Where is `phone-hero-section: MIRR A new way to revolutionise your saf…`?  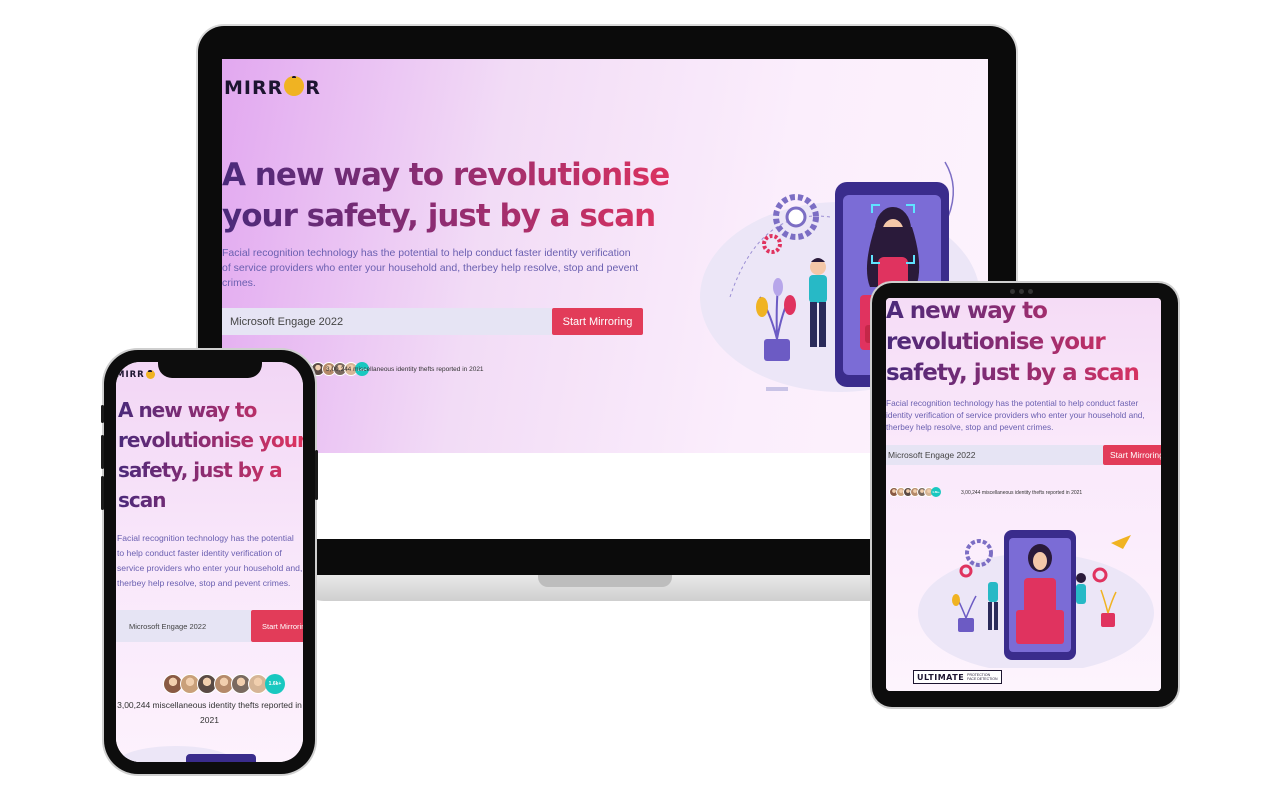 phone-hero-section: MIRR A new way to revolutionise your saf… is located at coordinates (209, 562).